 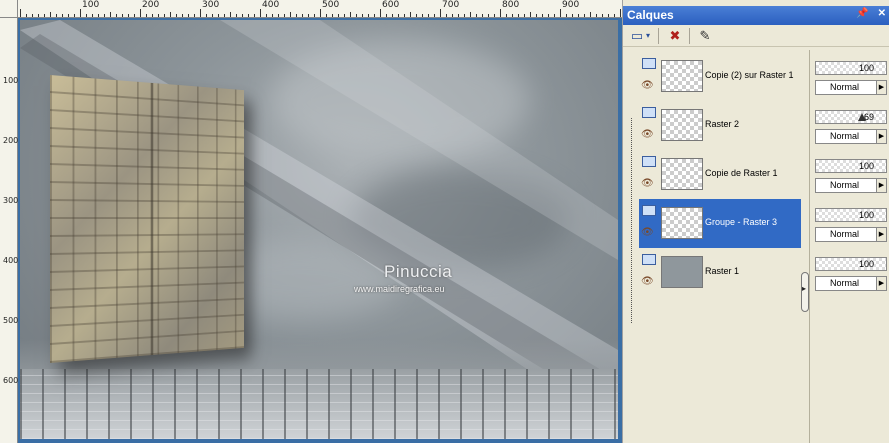 What do you see at coordinates (648, 36) in the screenshot?
I see `dropdown-arrow-icon: ▾` at bounding box center [648, 36].